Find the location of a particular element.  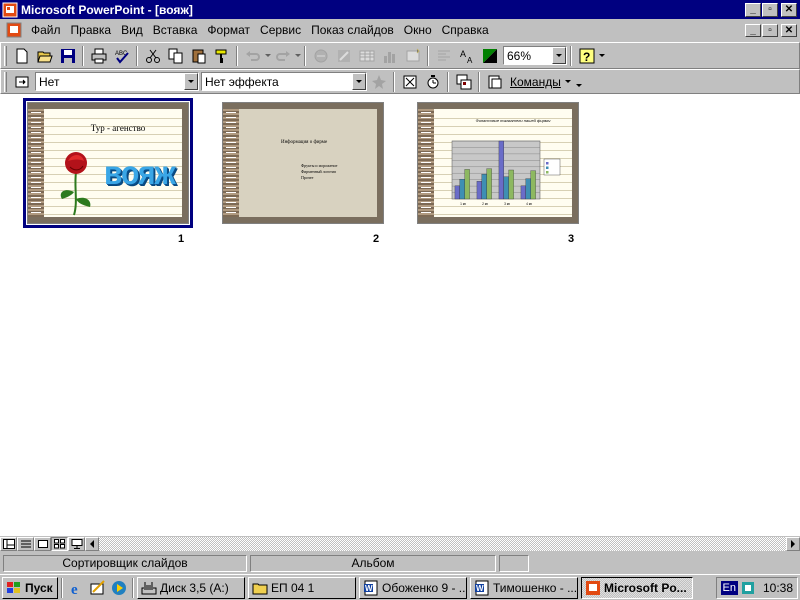

menu-window: Окно is located at coordinates (418, 30).